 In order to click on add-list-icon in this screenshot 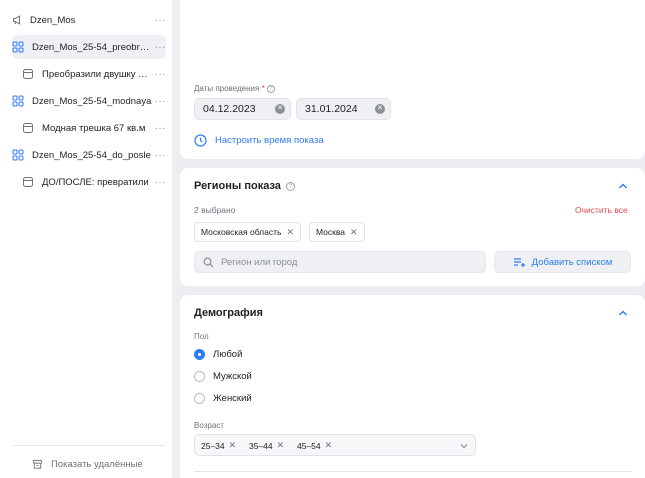, I will do `click(519, 262)`.